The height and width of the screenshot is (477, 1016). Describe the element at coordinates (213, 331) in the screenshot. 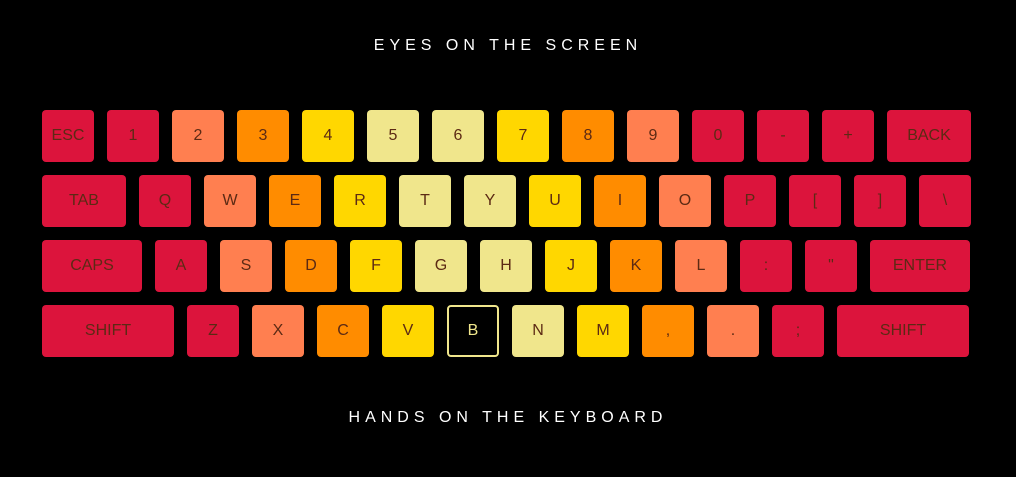

I see `key-z: Z` at that location.